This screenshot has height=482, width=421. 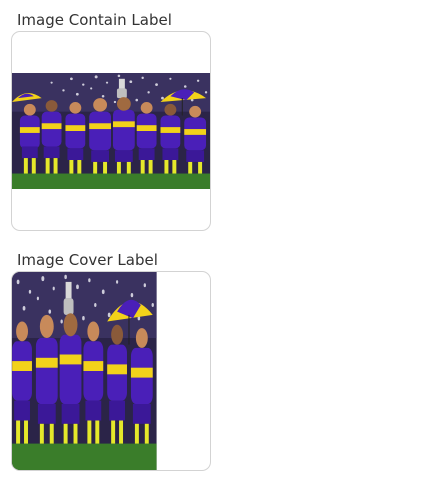 I want to click on image-contain-label: Image Contain Label, so click(x=94, y=20).